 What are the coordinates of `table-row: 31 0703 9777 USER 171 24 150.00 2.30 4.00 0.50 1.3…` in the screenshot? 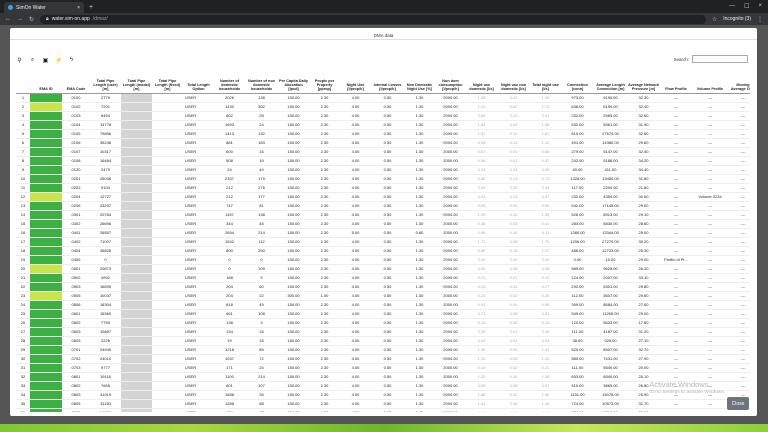 It's located at (383, 368).